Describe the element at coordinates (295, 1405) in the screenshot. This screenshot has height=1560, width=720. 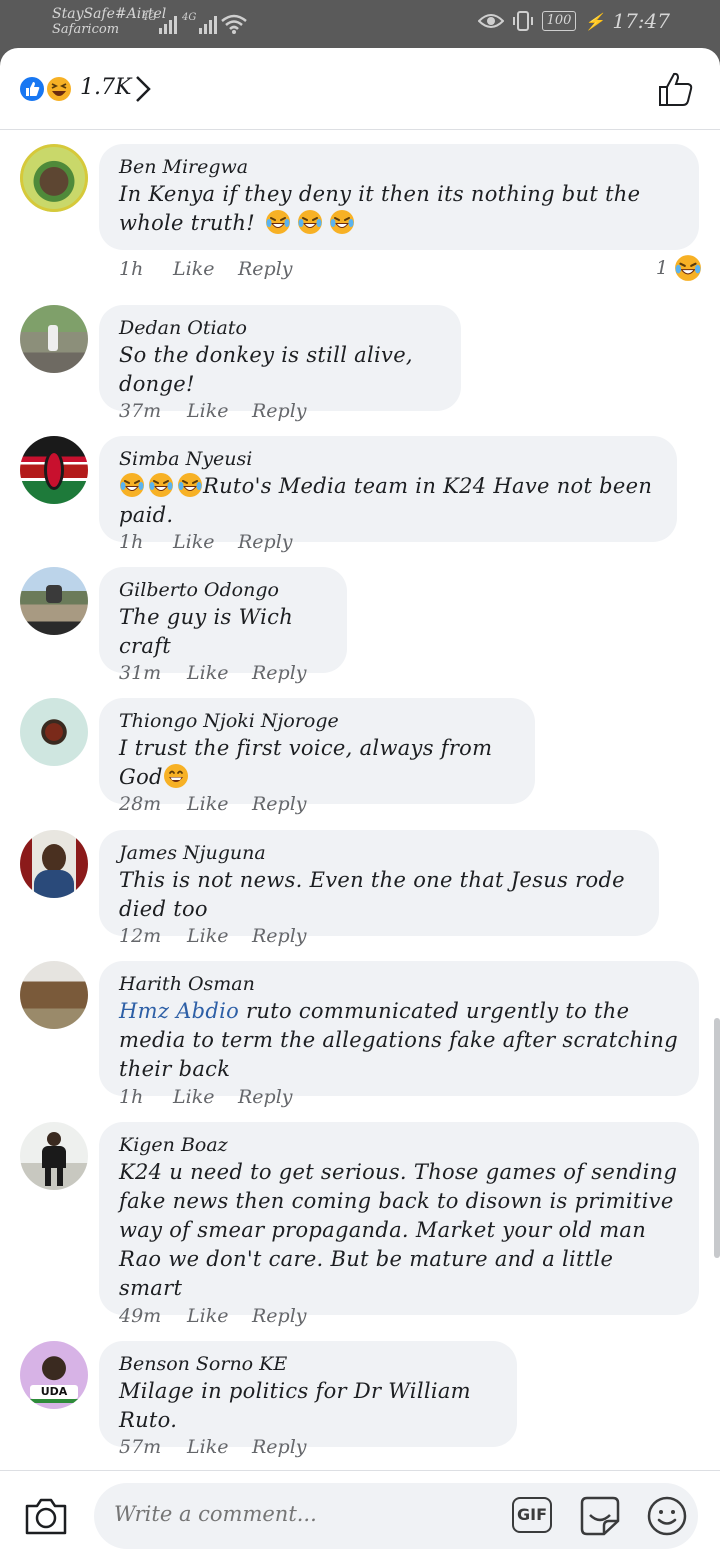
I see `comment-text: Milage in politics for Dr William Ruto.` at that location.